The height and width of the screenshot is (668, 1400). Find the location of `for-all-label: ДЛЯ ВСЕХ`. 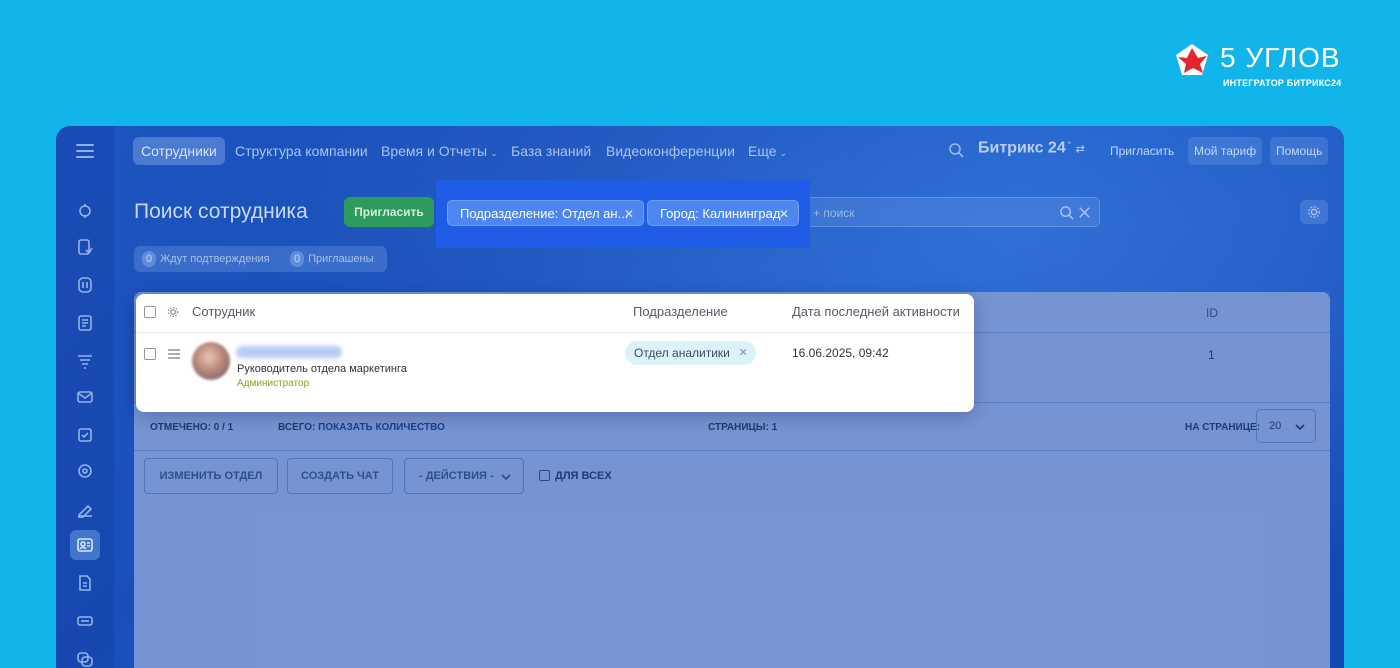

for-all-label: ДЛЯ ВСЕХ is located at coordinates (583, 476).